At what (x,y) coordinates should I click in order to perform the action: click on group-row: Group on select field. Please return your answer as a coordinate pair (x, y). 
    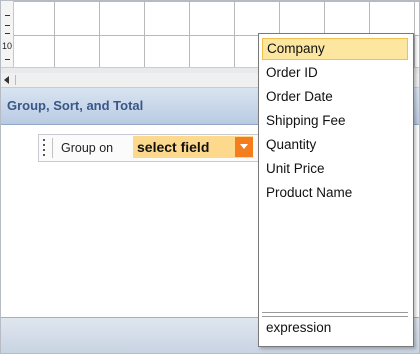
    Looking at the image, I should click on (150, 148).